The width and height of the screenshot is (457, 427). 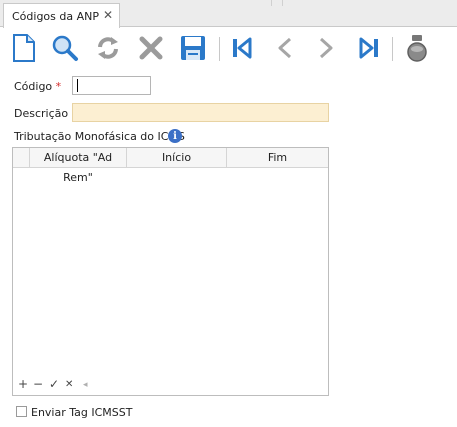 I want to click on enviar-tag-label: Enviar Tag ICMSST, so click(x=81, y=412).